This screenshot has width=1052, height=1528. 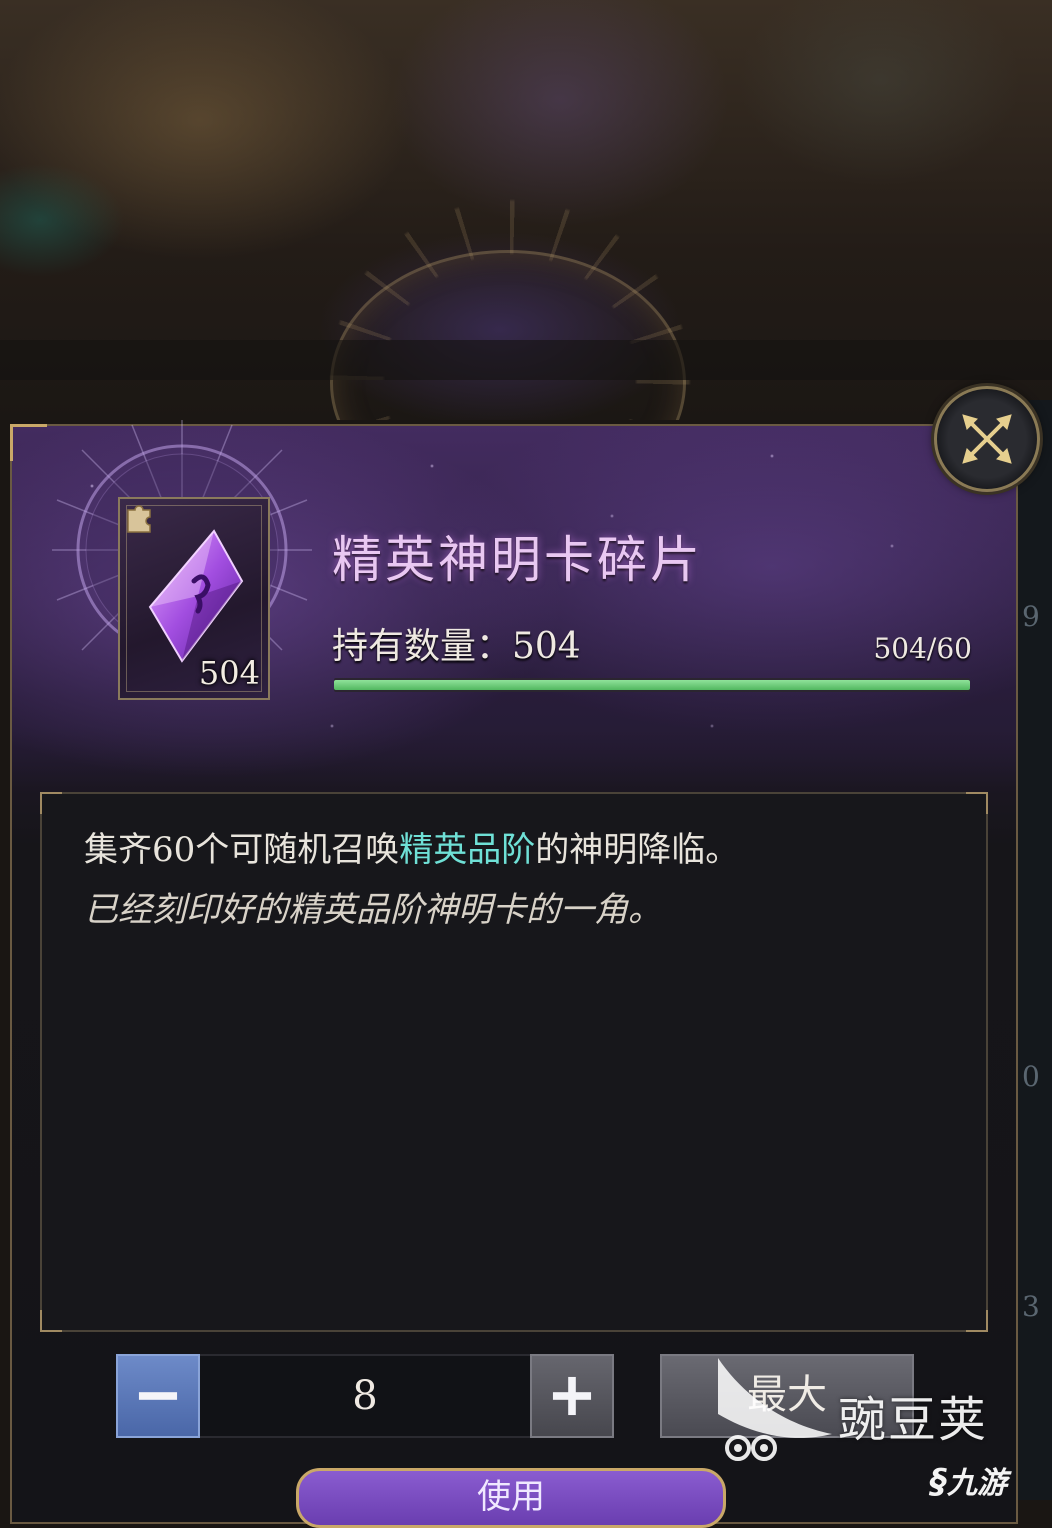 What do you see at coordinates (1031, 1306) in the screenshot?
I see `side-number: 3` at bounding box center [1031, 1306].